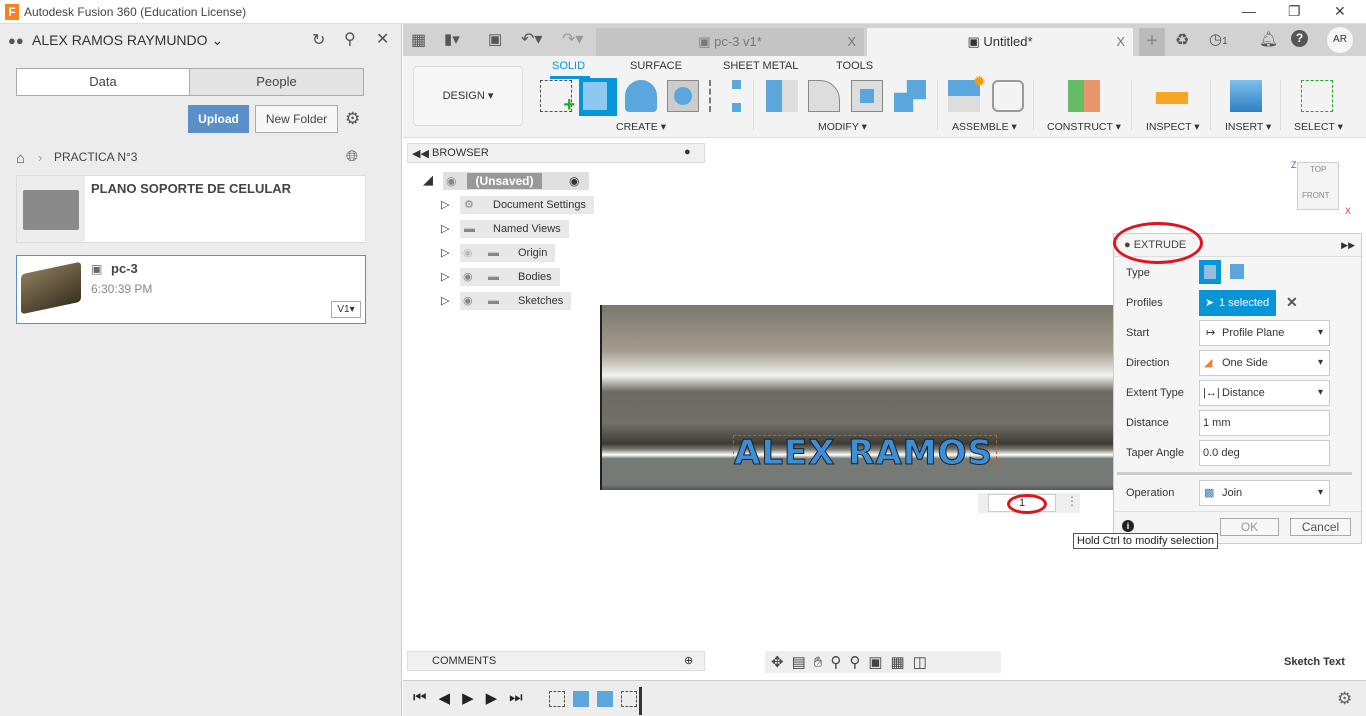 The width and height of the screenshot is (1366, 716). Describe the element at coordinates (103, 82) in the screenshot. I see `tab-data: Data` at that location.